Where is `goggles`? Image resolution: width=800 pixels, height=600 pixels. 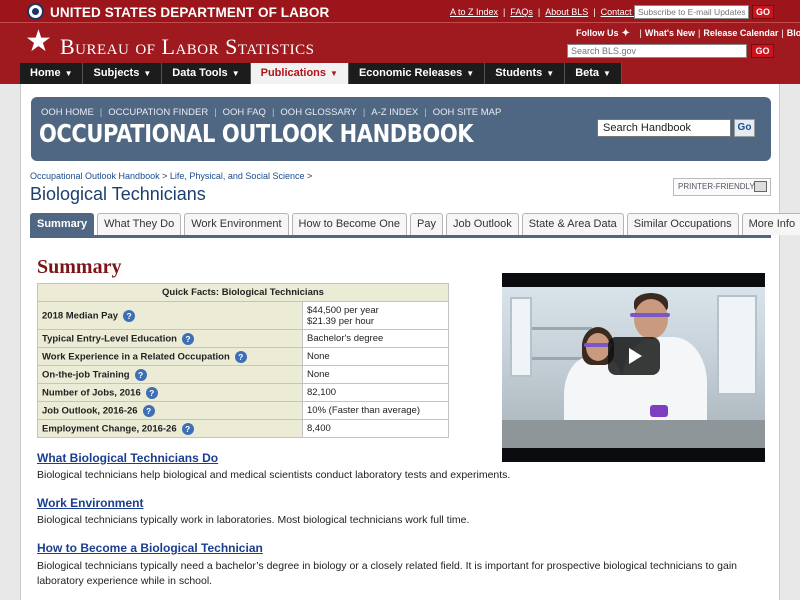 goggles is located at coordinates (650, 315).